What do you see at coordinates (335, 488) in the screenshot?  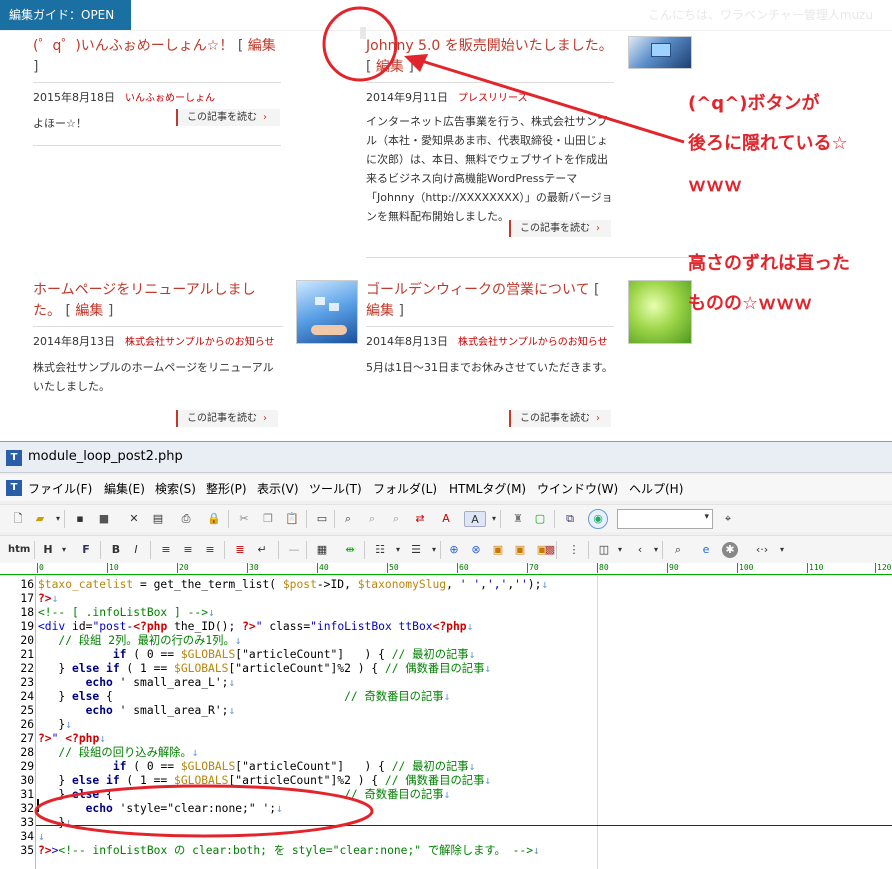 I see `menu-tools: ツール(T)` at bounding box center [335, 488].